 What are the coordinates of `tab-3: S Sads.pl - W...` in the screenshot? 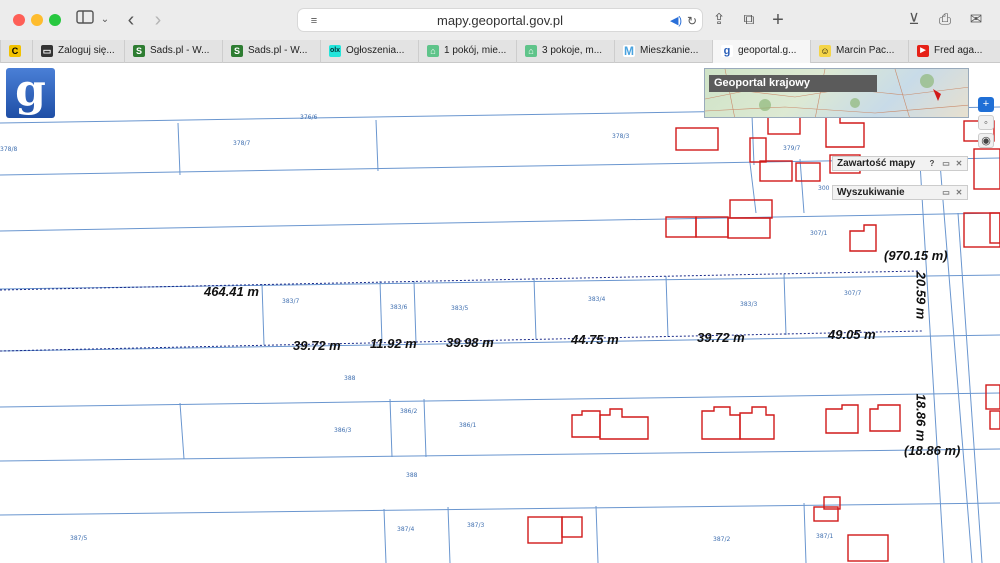 It's located at (271, 51).